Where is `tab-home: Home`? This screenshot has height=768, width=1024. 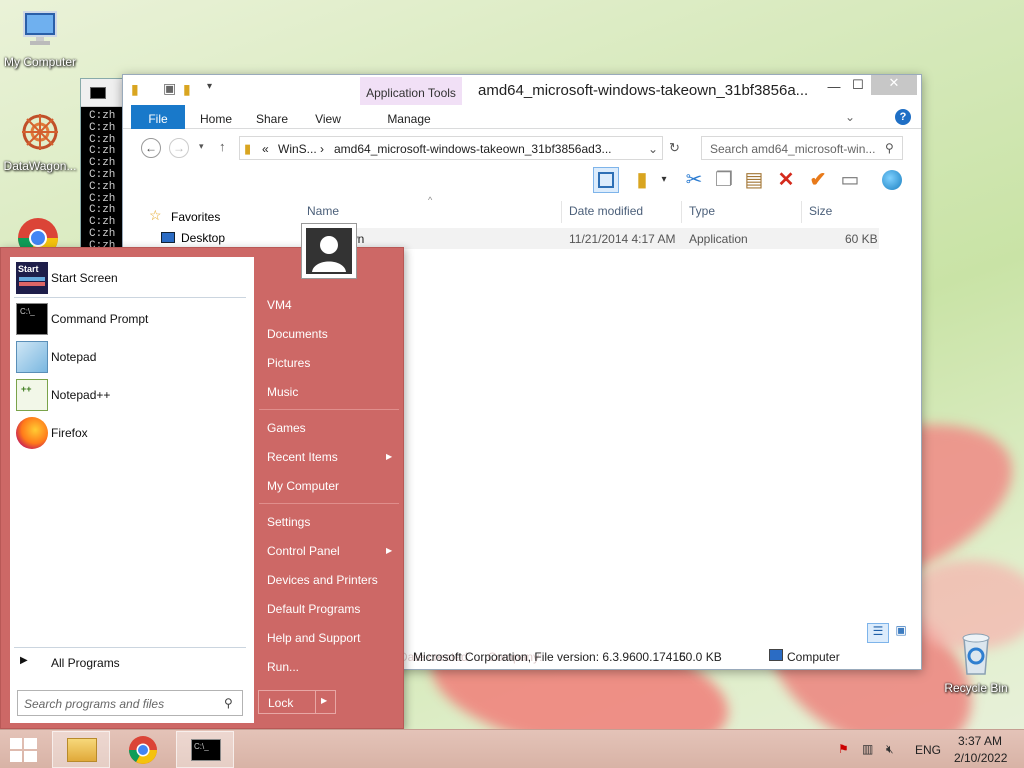 tab-home: Home is located at coordinates (216, 117).